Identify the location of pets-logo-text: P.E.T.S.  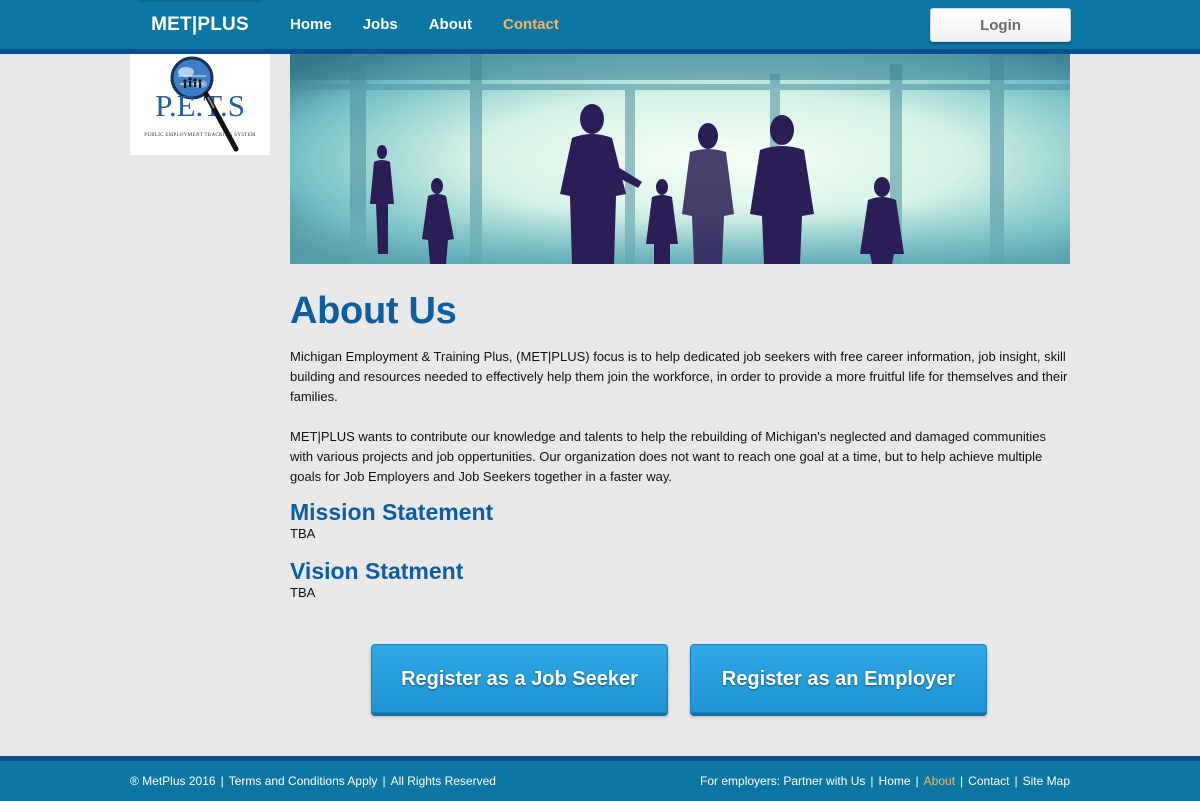
(200, 105).